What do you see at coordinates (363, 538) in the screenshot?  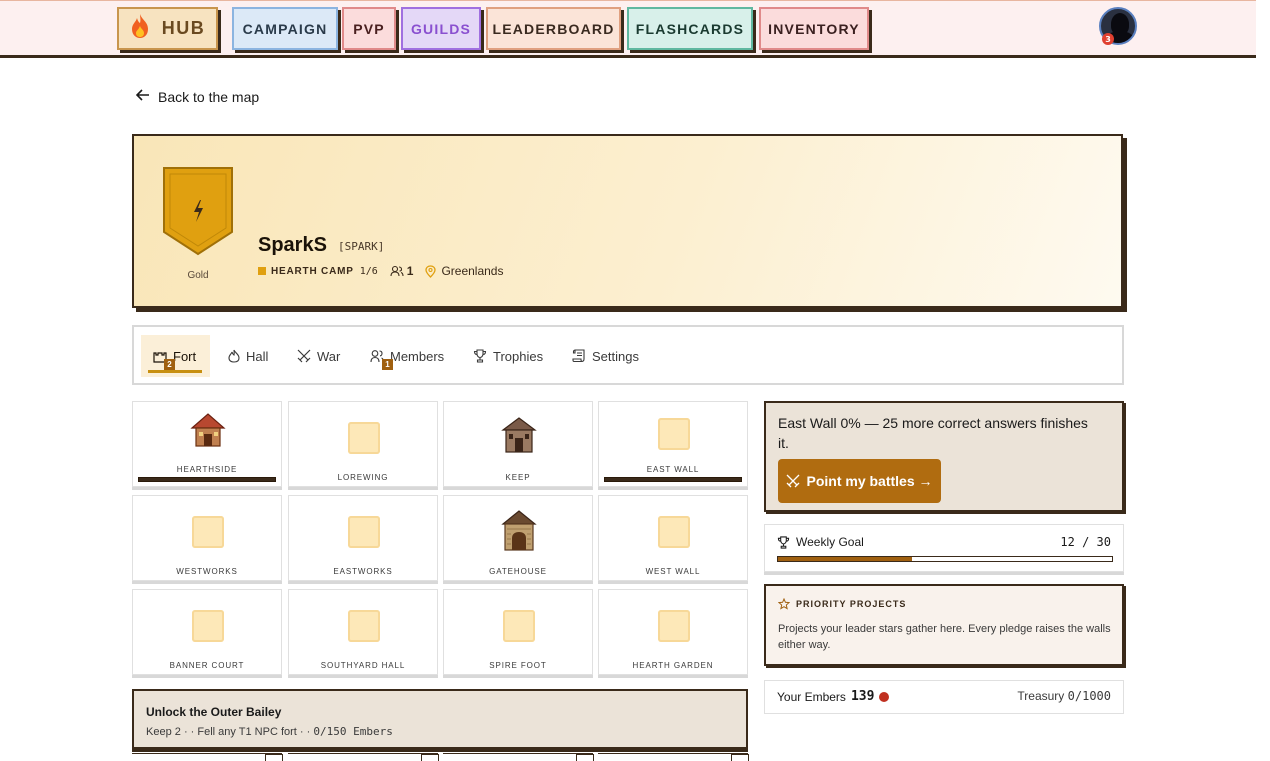 I see `building-eastworks: EASTWORKS` at bounding box center [363, 538].